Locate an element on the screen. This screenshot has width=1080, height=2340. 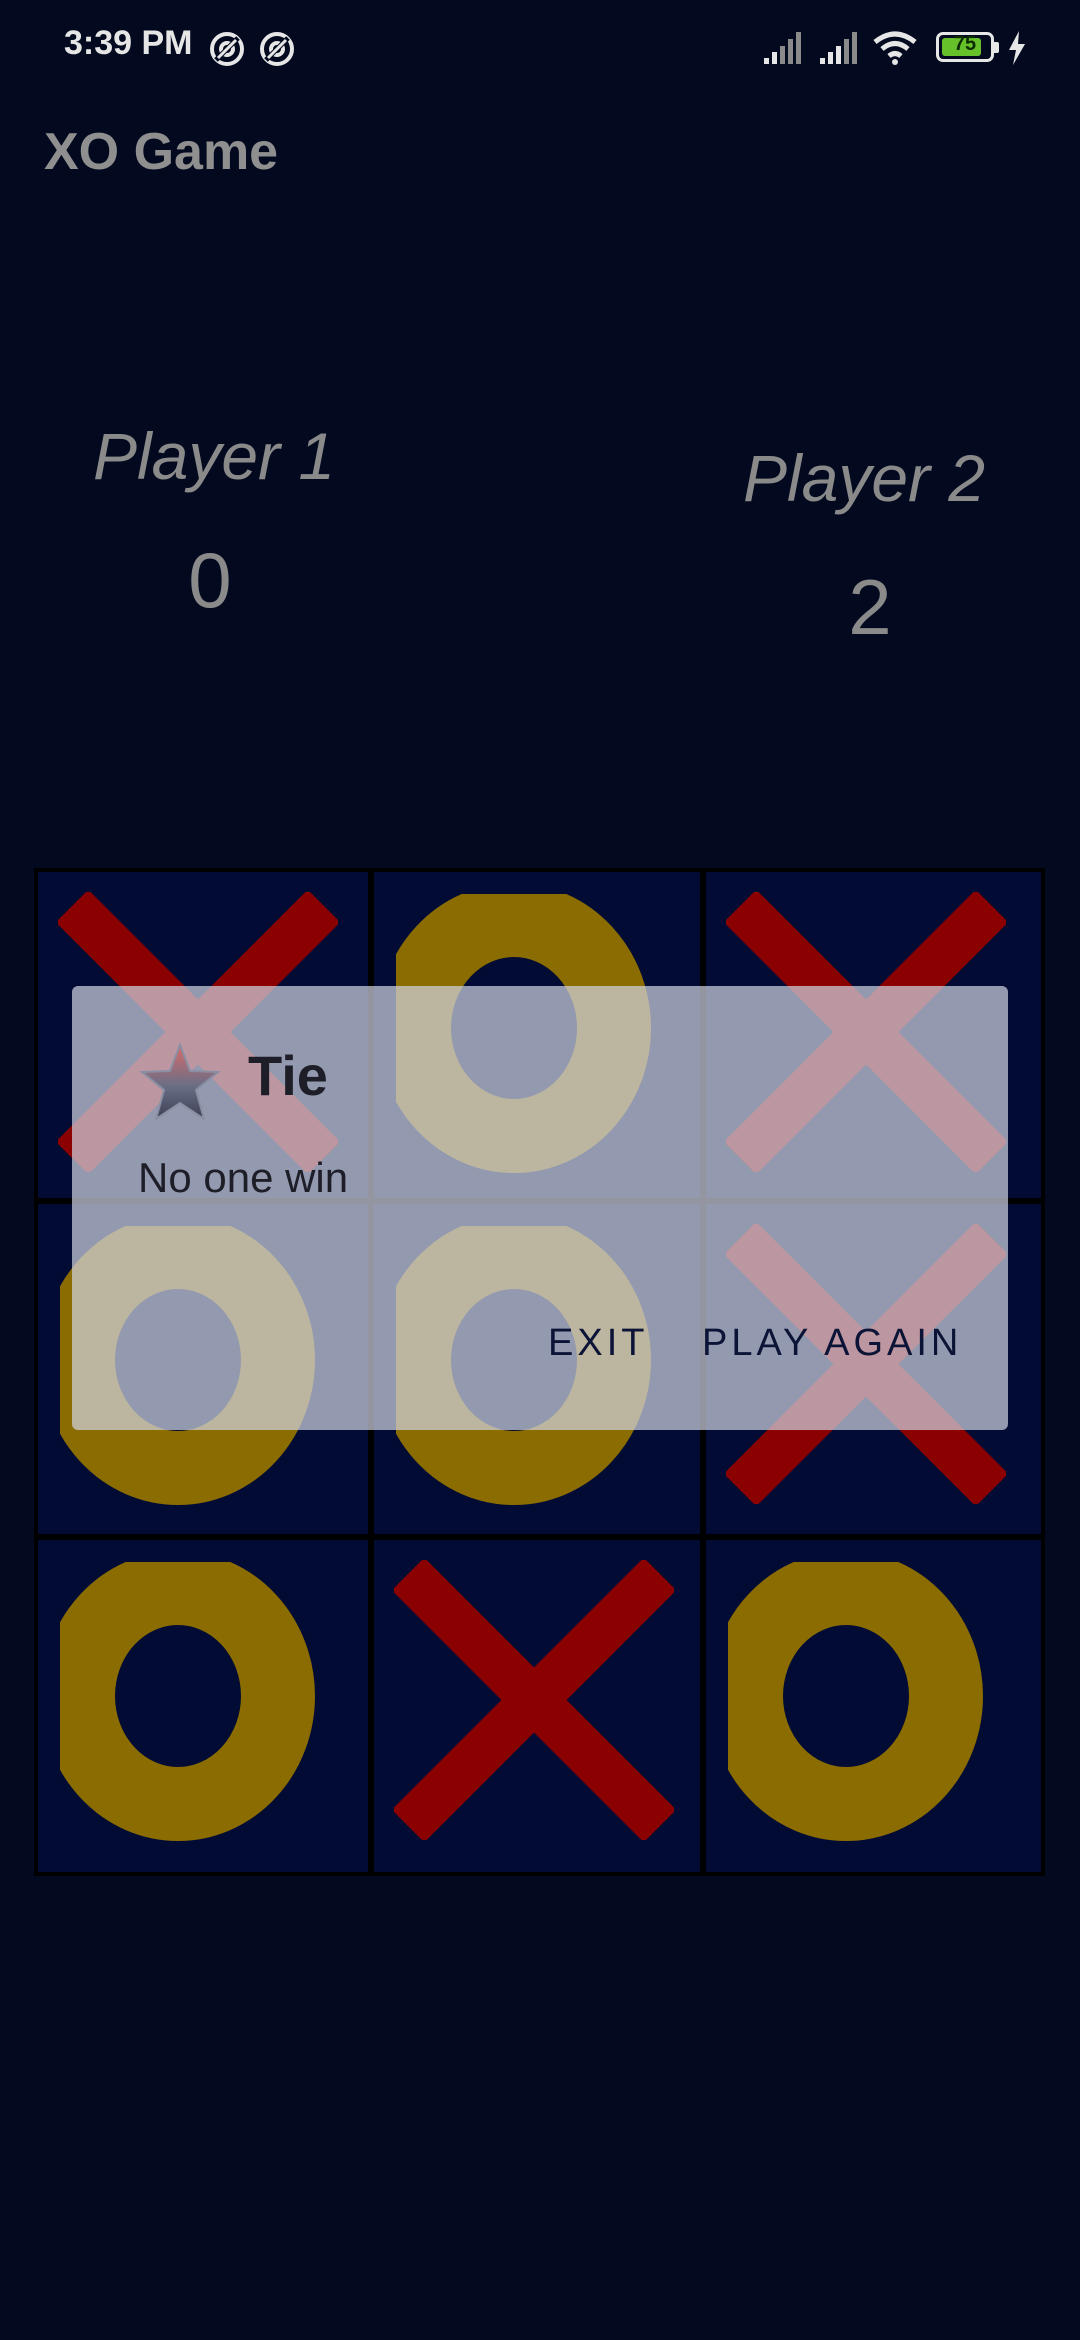
player-1-score: 0 is located at coordinates (210, 580).